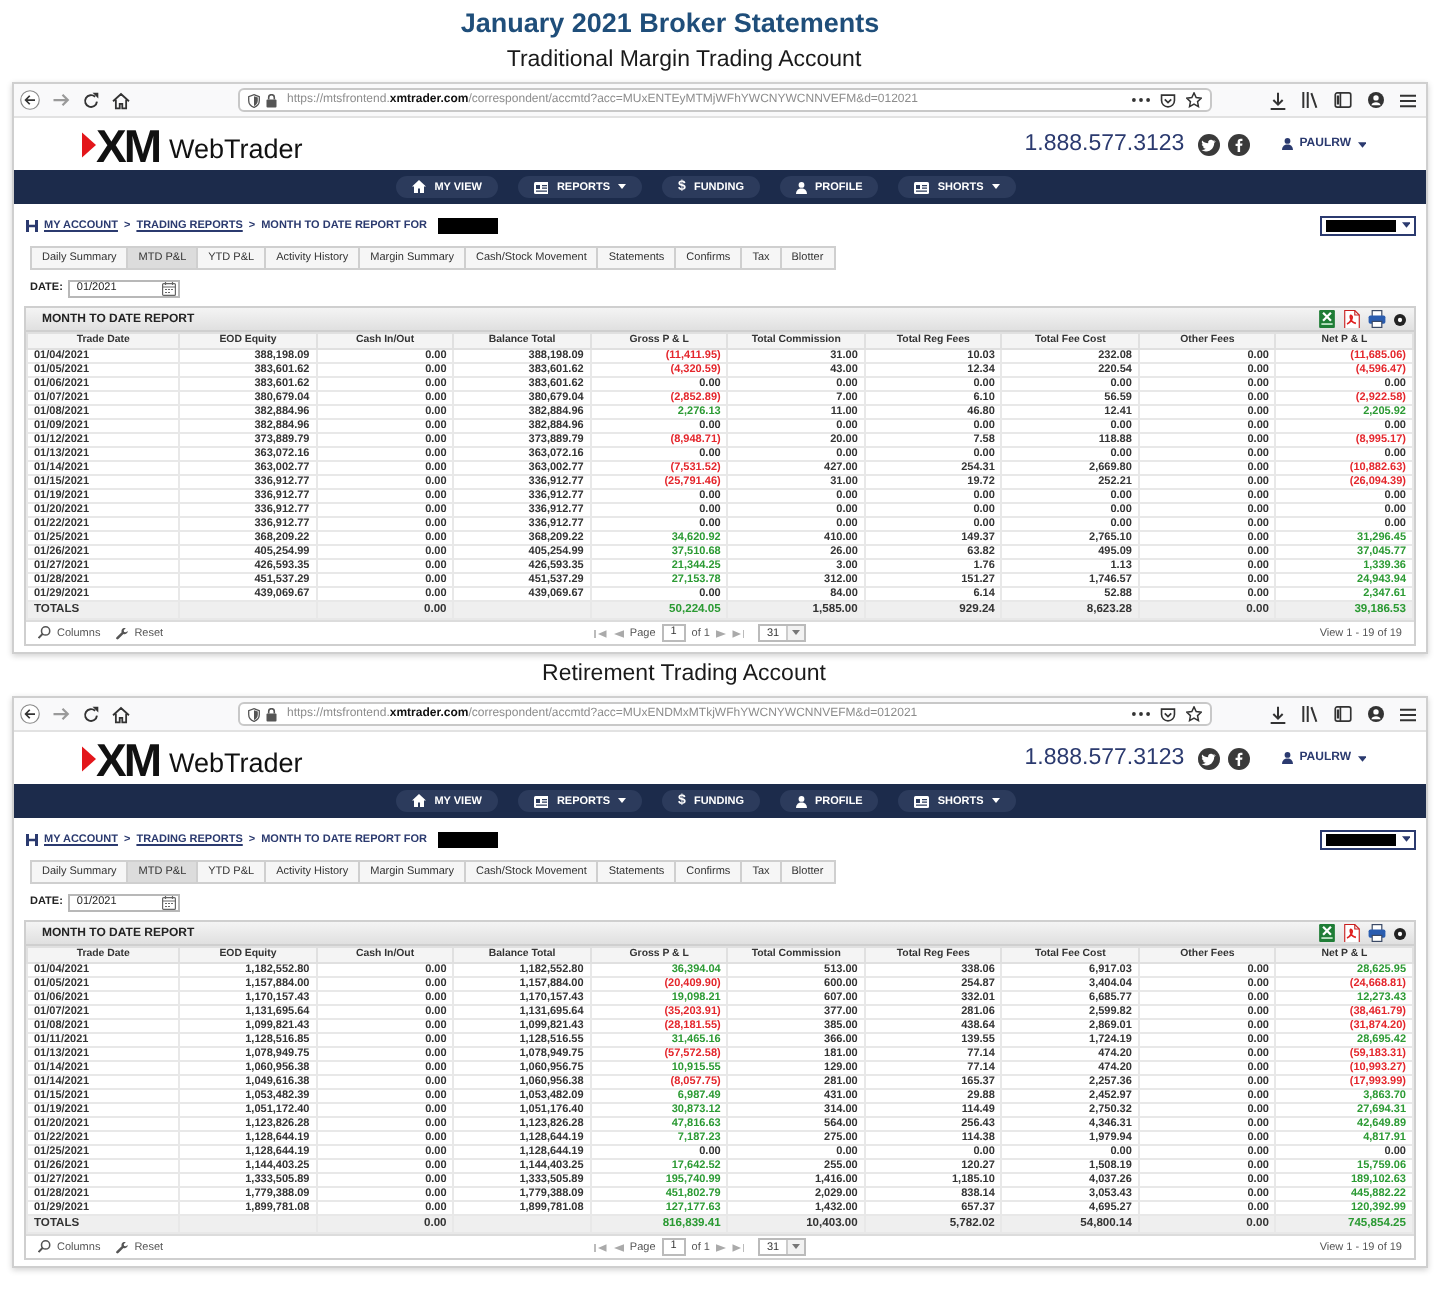  What do you see at coordinates (670, 23) in the screenshot?
I see `page-title: January 2021 Broker Statements` at bounding box center [670, 23].